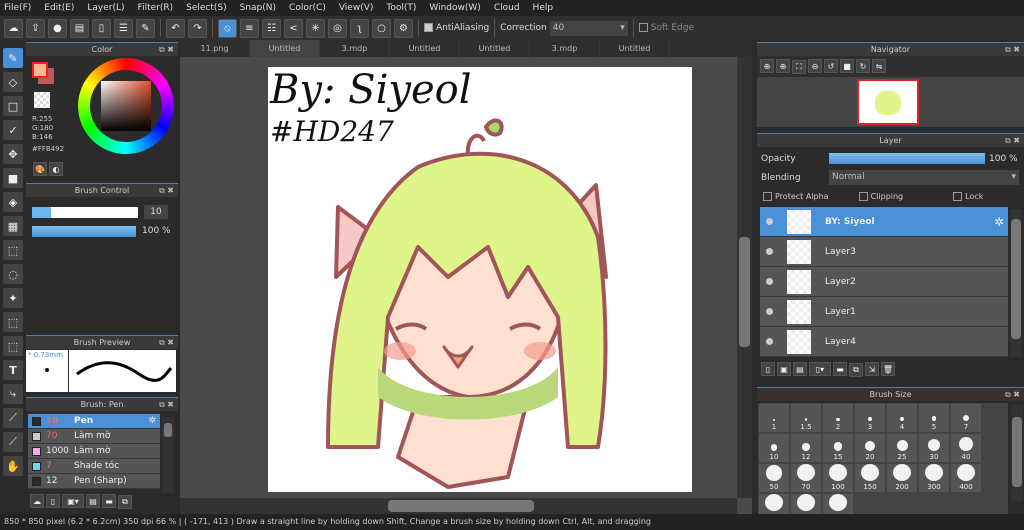 This screenshot has width=1024, height=530. Describe the element at coordinates (934, 418) in the screenshot. I see `brush-size-option: 5` at that location.